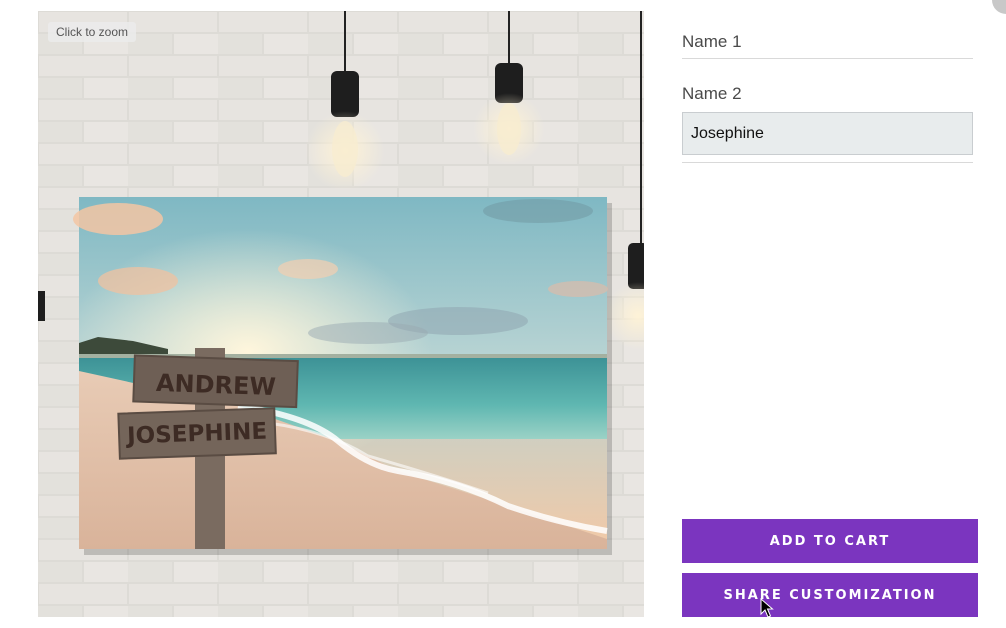  I want to click on zoom-hint: Click to zoom, so click(92, 32).